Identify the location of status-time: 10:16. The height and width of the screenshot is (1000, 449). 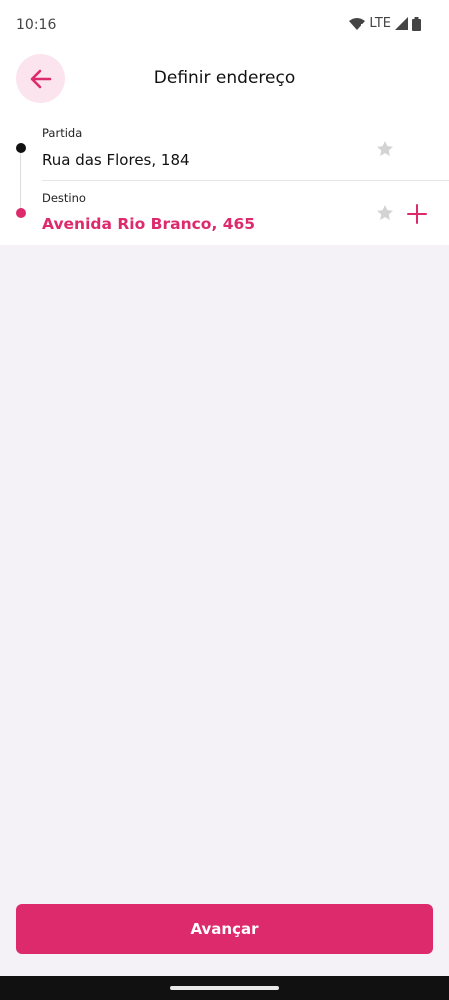
(36, 25).